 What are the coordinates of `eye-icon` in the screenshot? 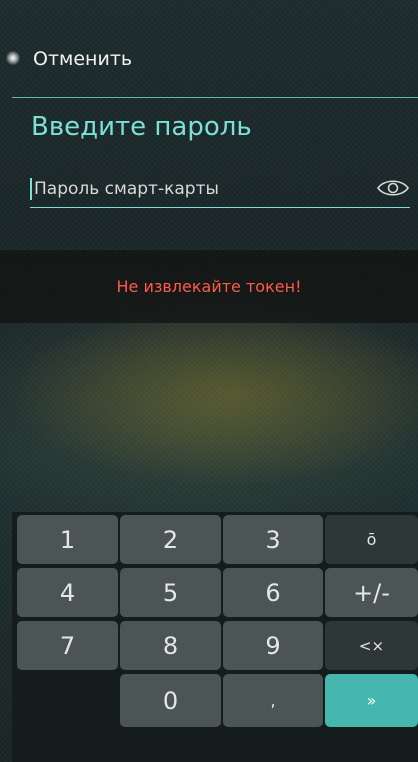 It's located at (393, 188).